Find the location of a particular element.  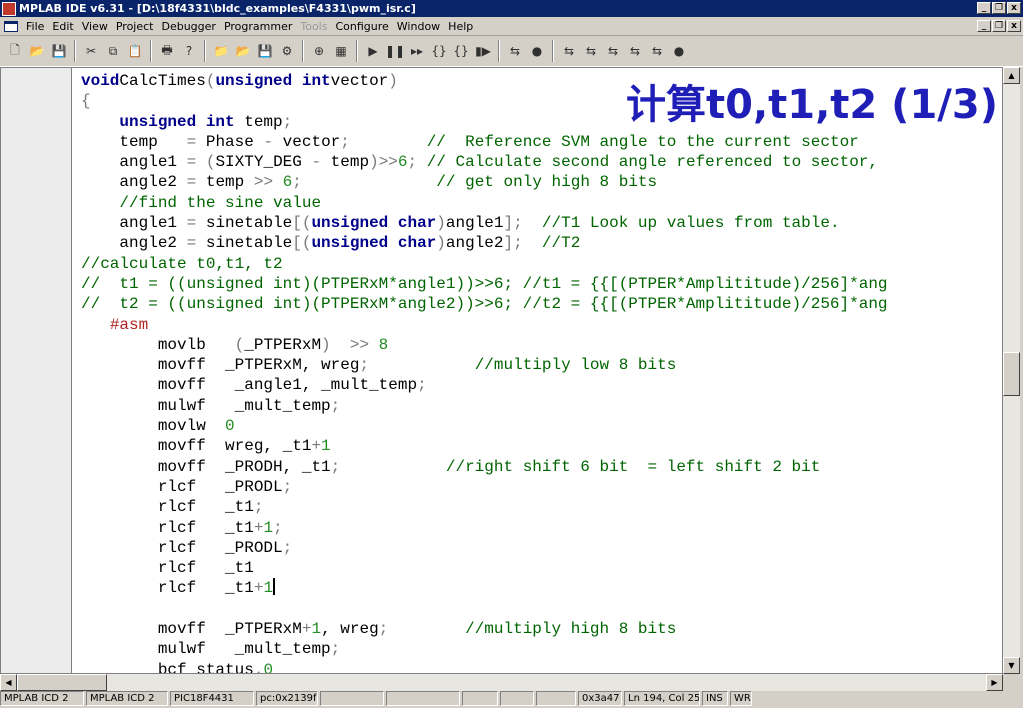

cut-icon: ✂ is located at coordinates (91, 51).